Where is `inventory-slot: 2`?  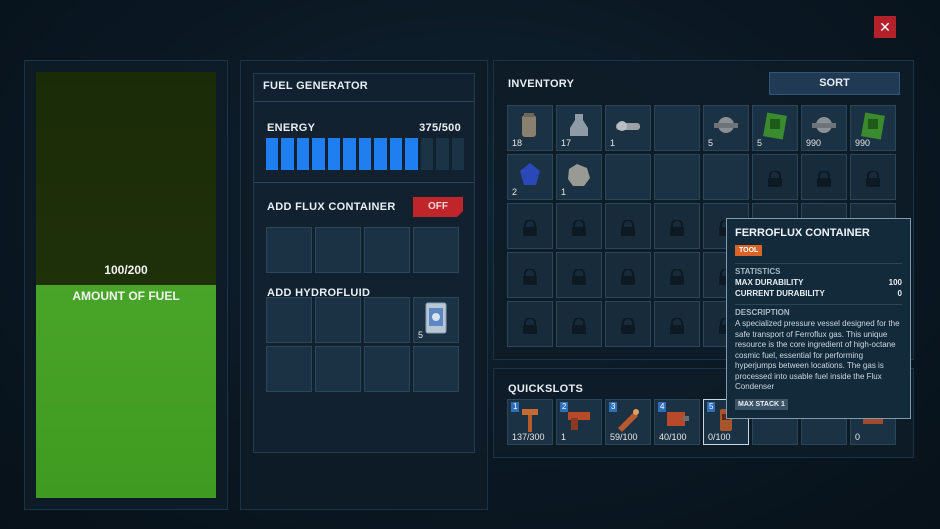
inventory-slot: 2 is located at coordinates (530, 177).